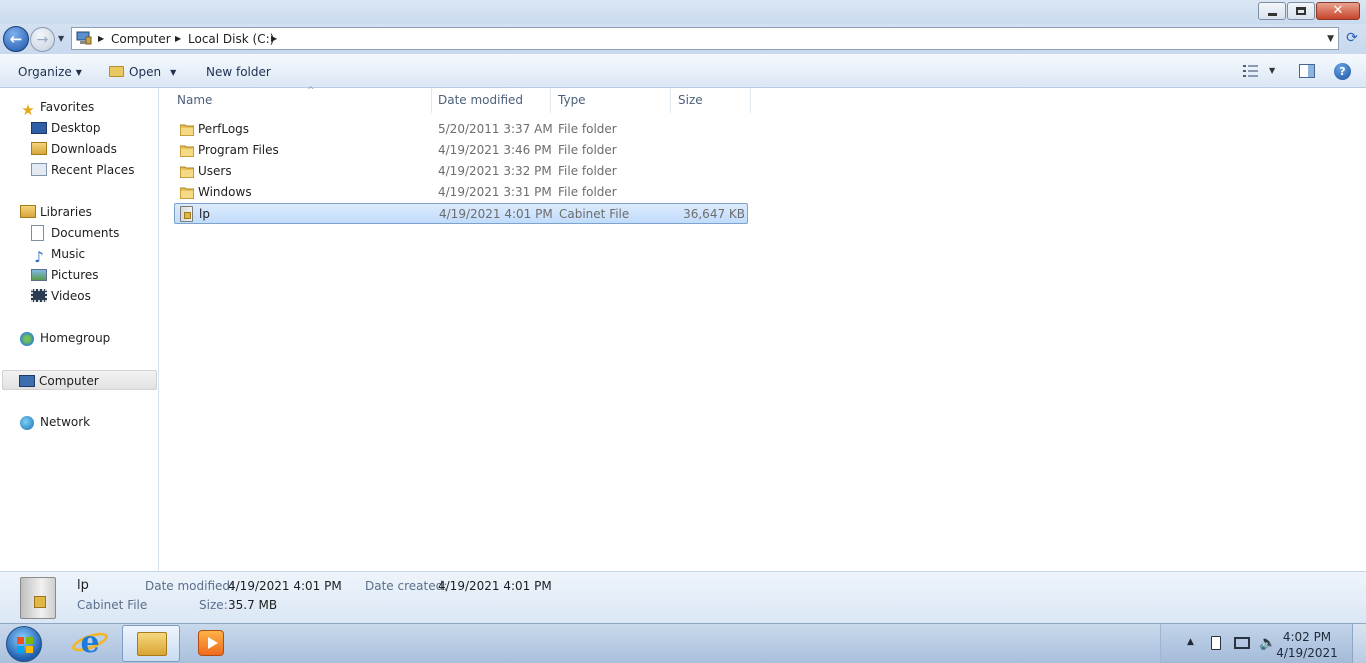 The image size is (1366, 663). Describe the element at coordinates (186, 214) in the screenshot. I see `cabinet-file-icon` at that location.